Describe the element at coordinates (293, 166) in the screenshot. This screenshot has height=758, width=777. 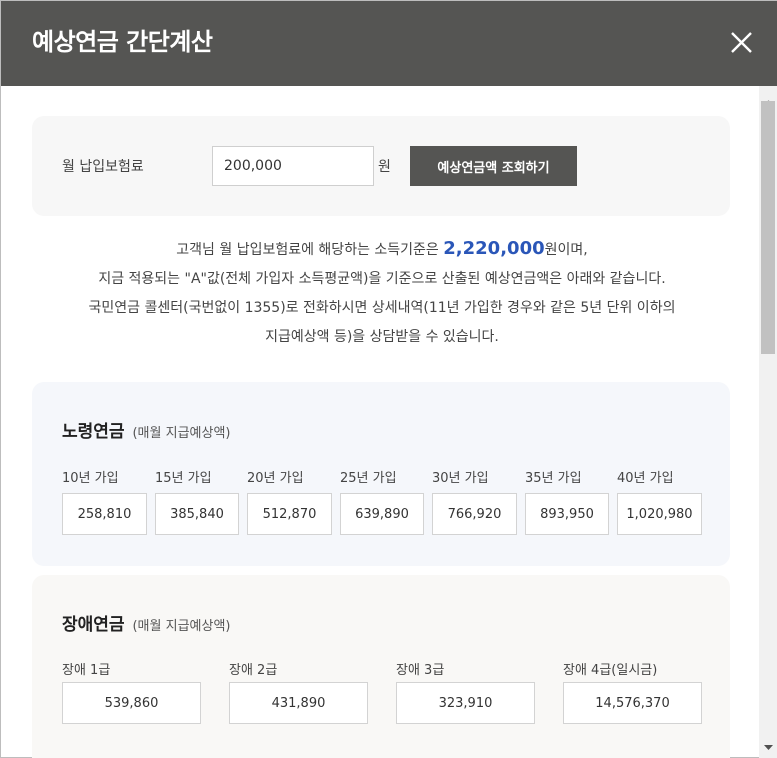
I see `premium-amount-input` at that location.